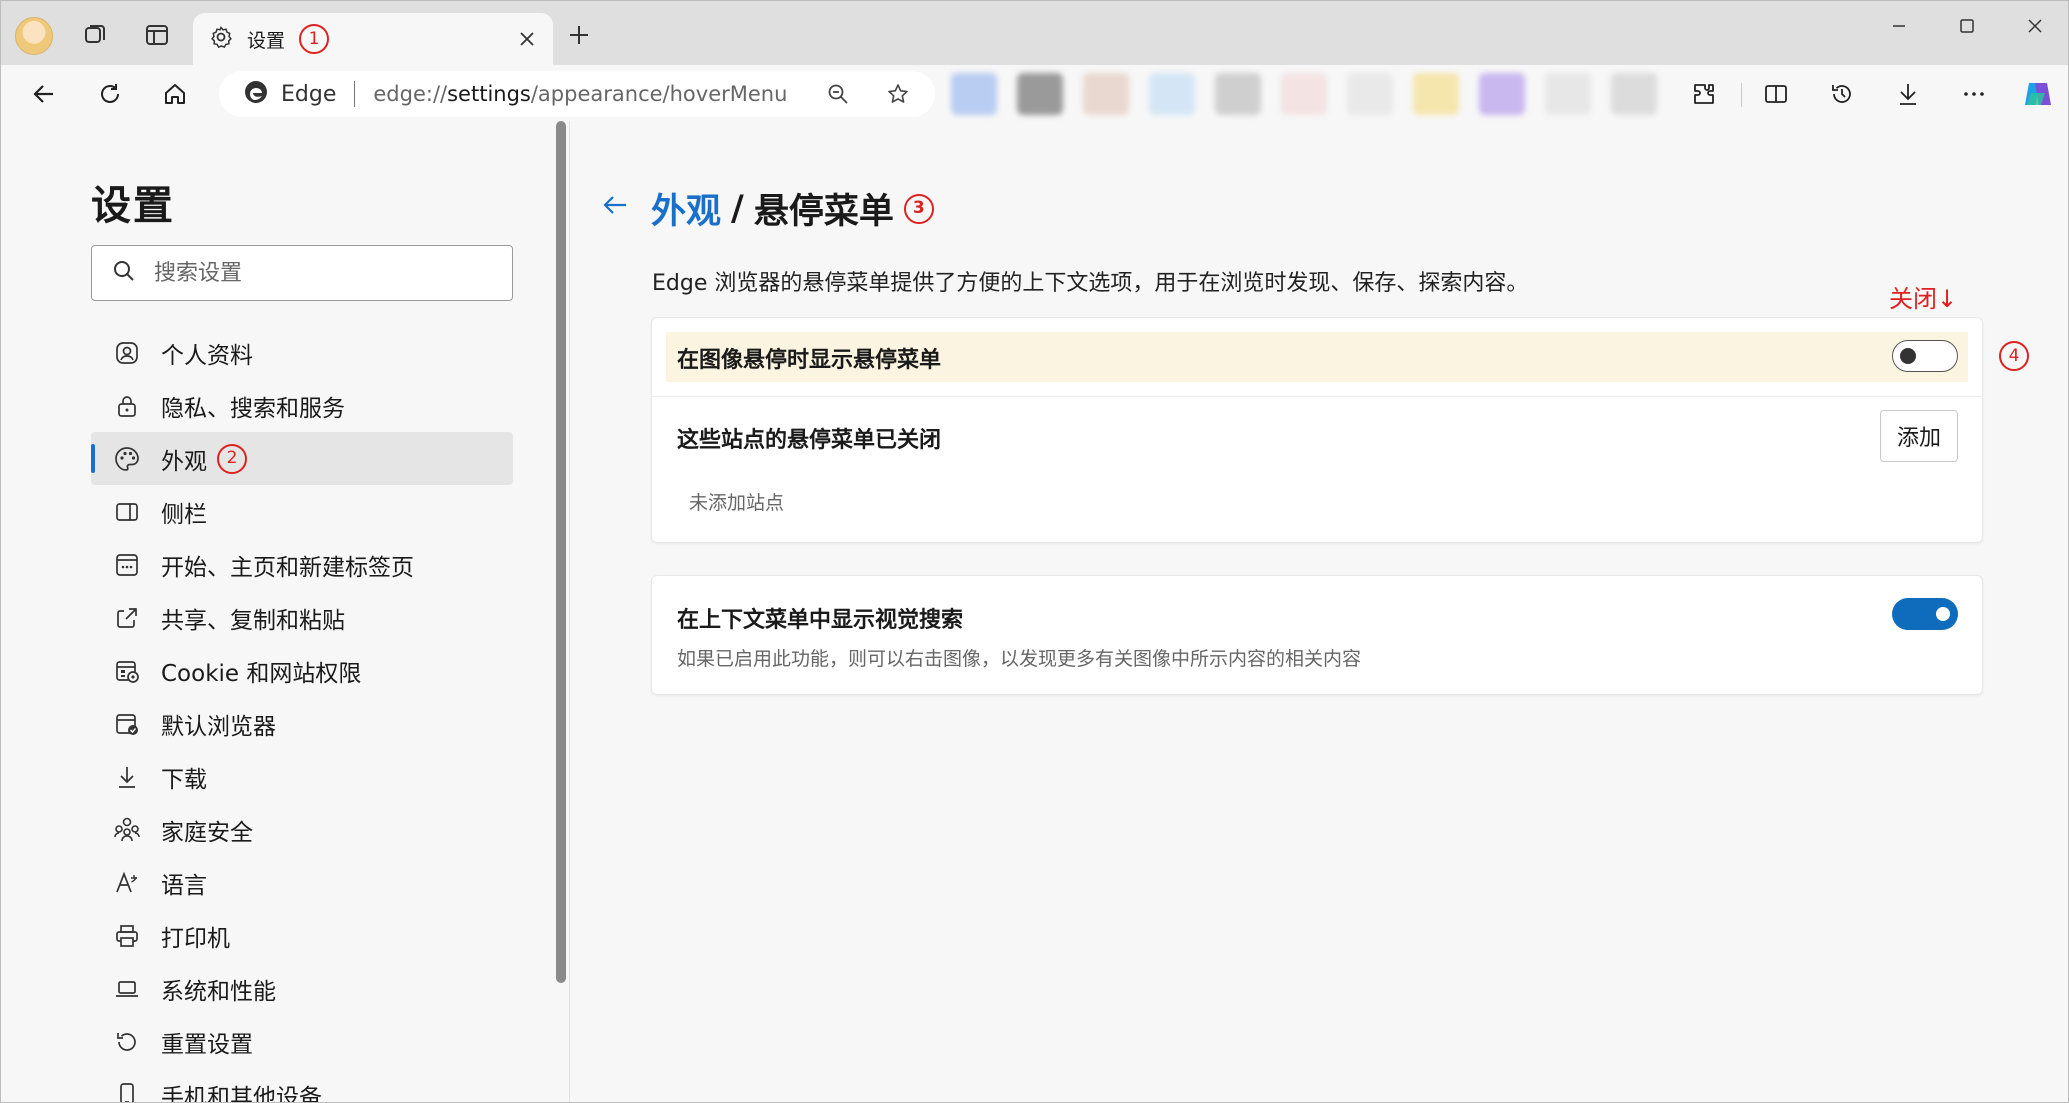  What do you see at coordinates (127, 565) in the screenshot?
I see `home-page-icon` at bounding box center [127, 565].